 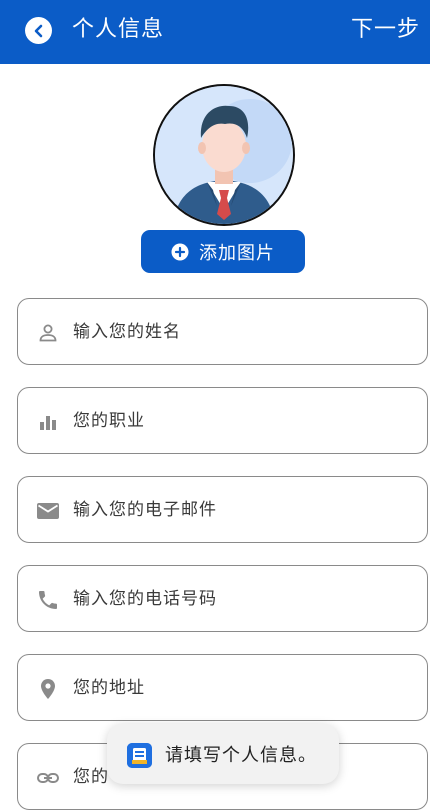 What do you see at coordinates (139, 755) in the screenshot?
I see `app-icon` at bounding box center [139, 755].